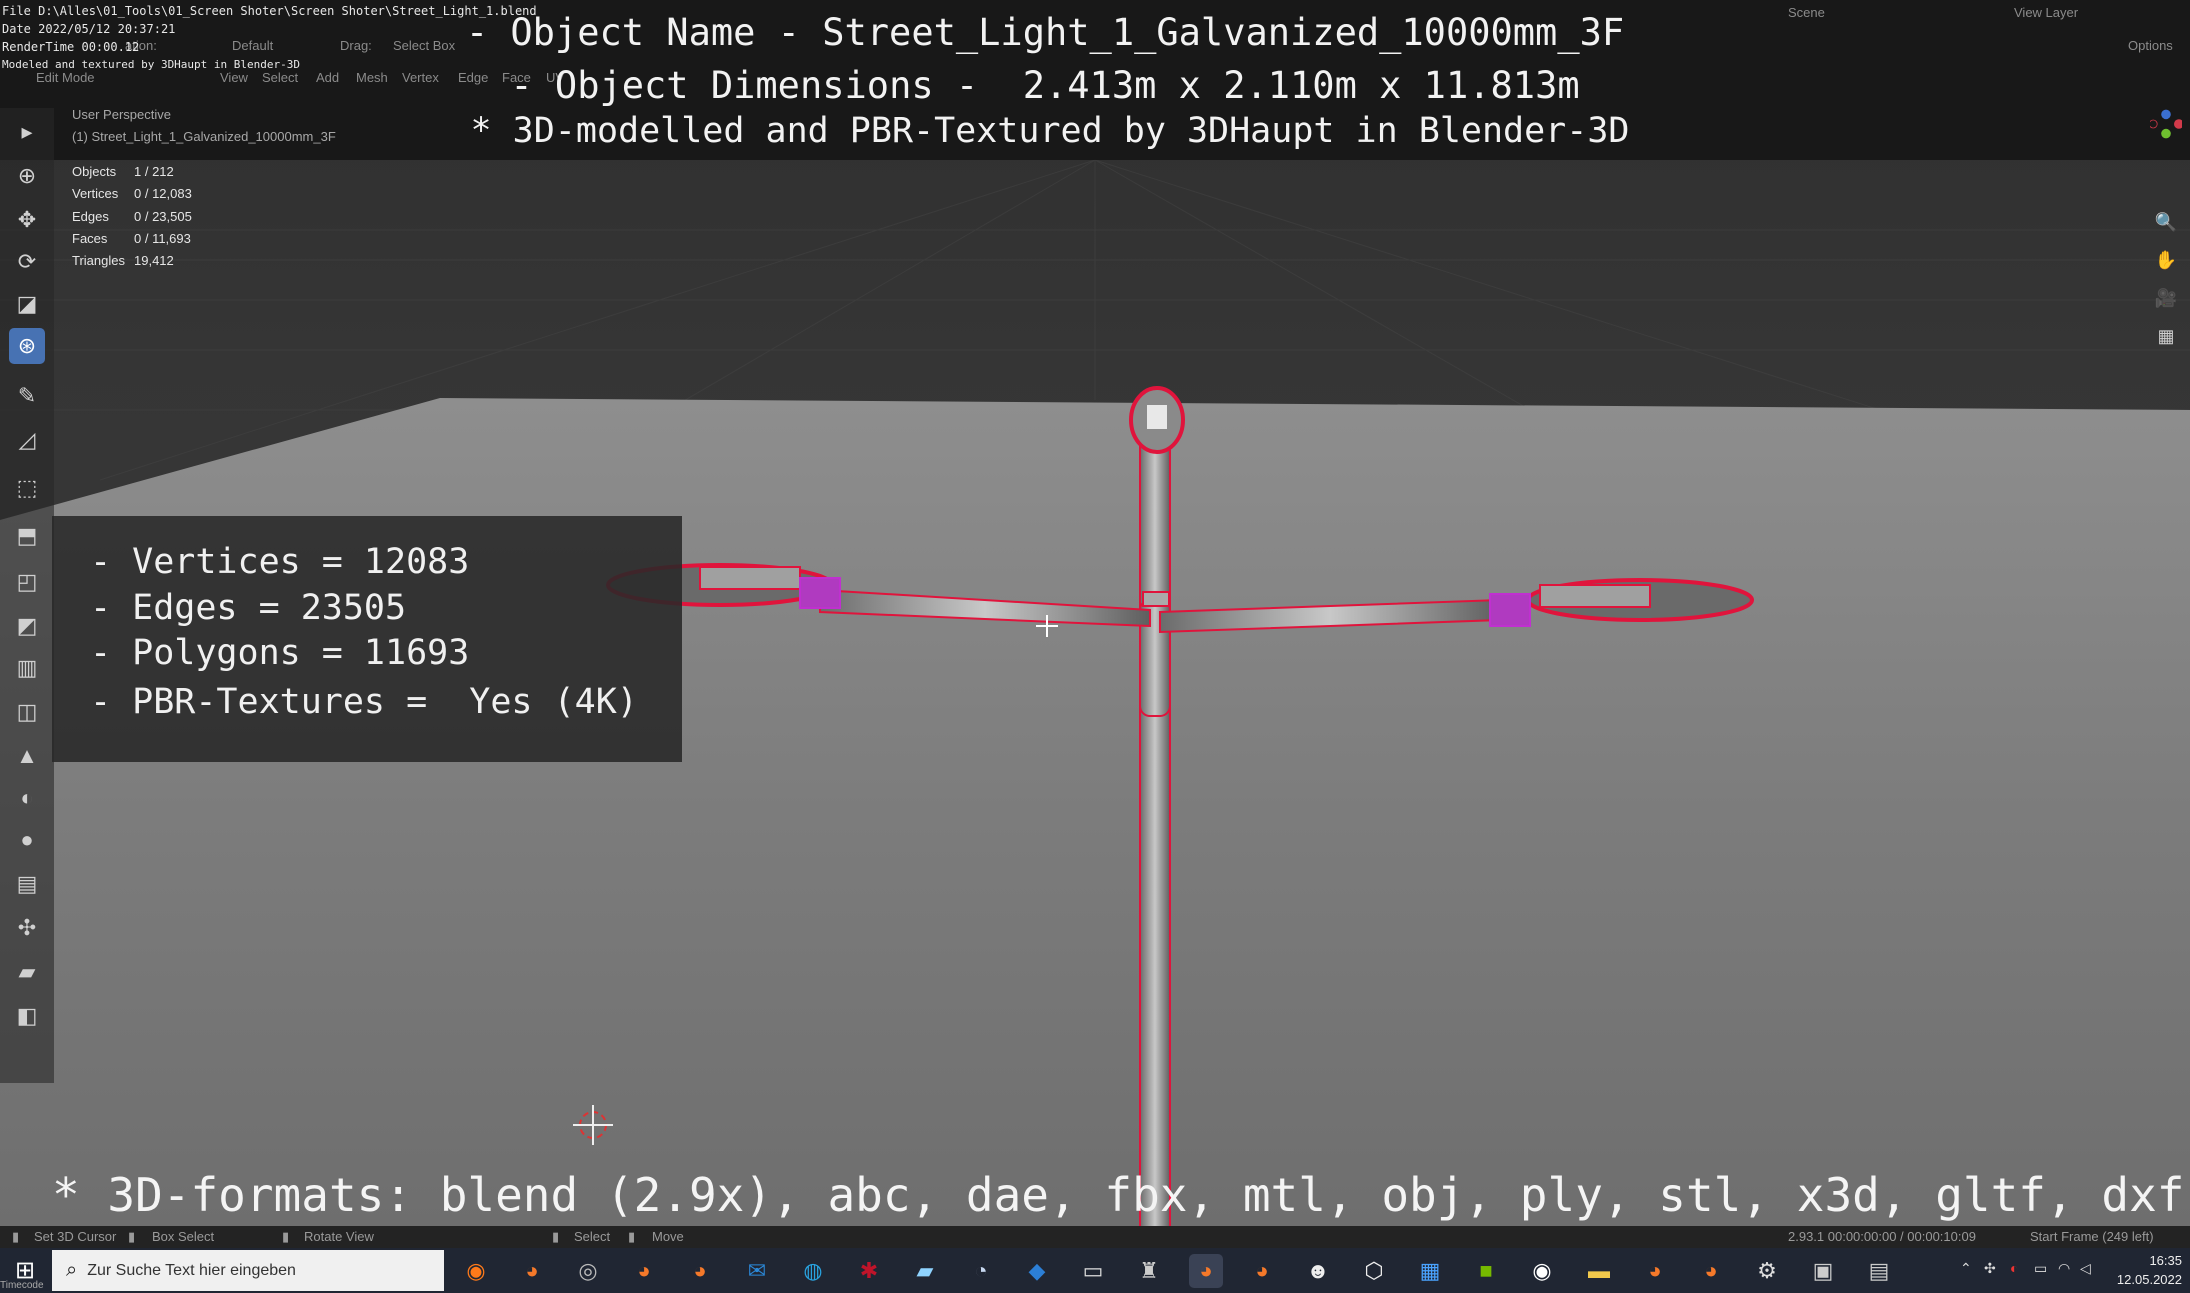 This screenshot has height=1293, width=2190. What do you see at coordinates (27, 536) in the screenshot?
I see `extrude-tool-icon: ⬒` at bounding box center [27, 536].